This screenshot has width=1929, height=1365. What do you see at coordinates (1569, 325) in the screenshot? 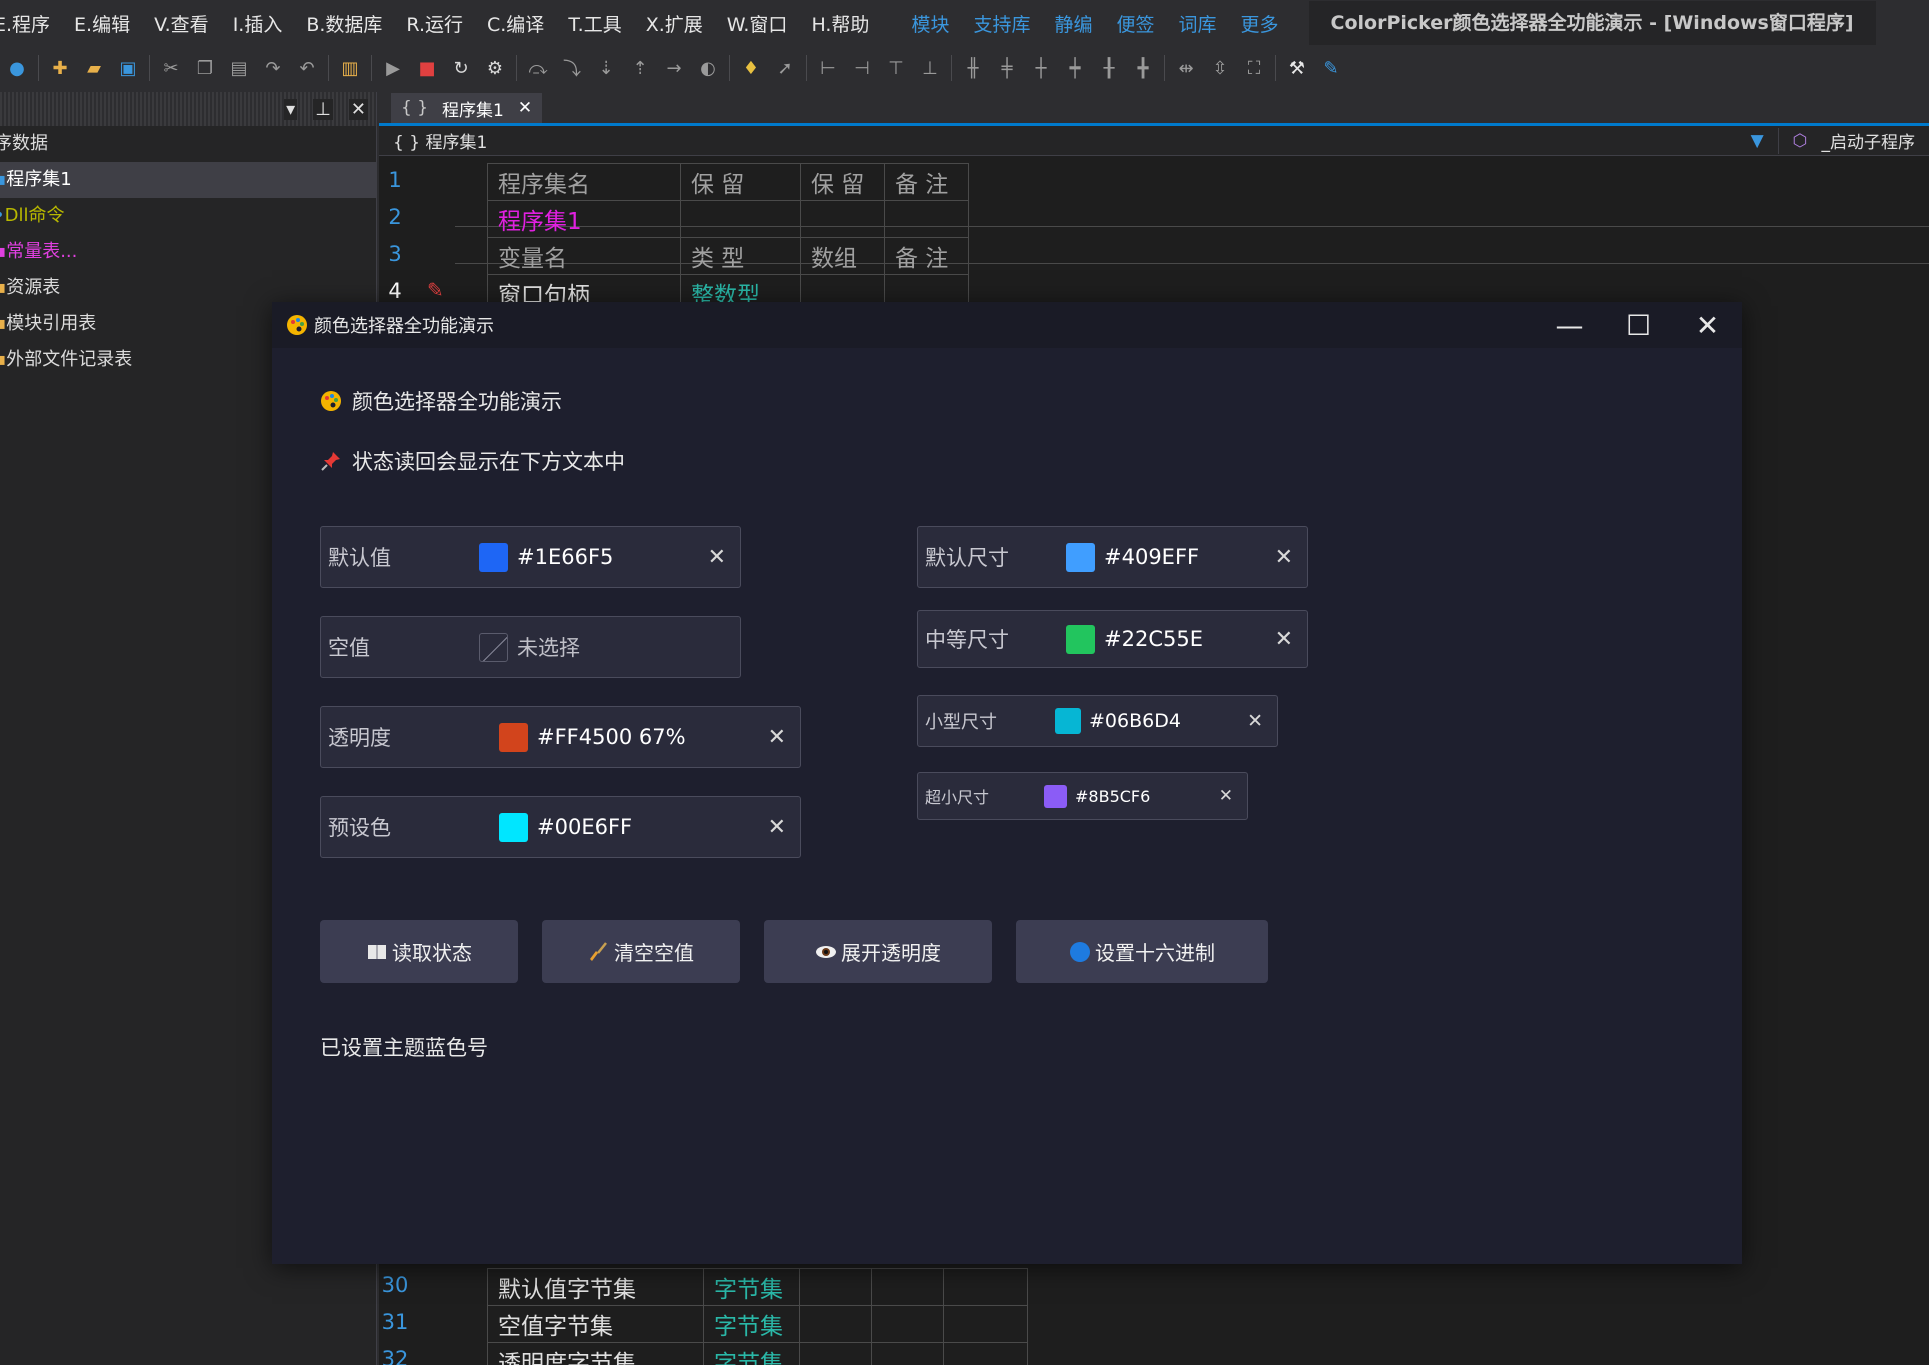
I see `minimize-icon: —` at bounding box center [1569, 325].